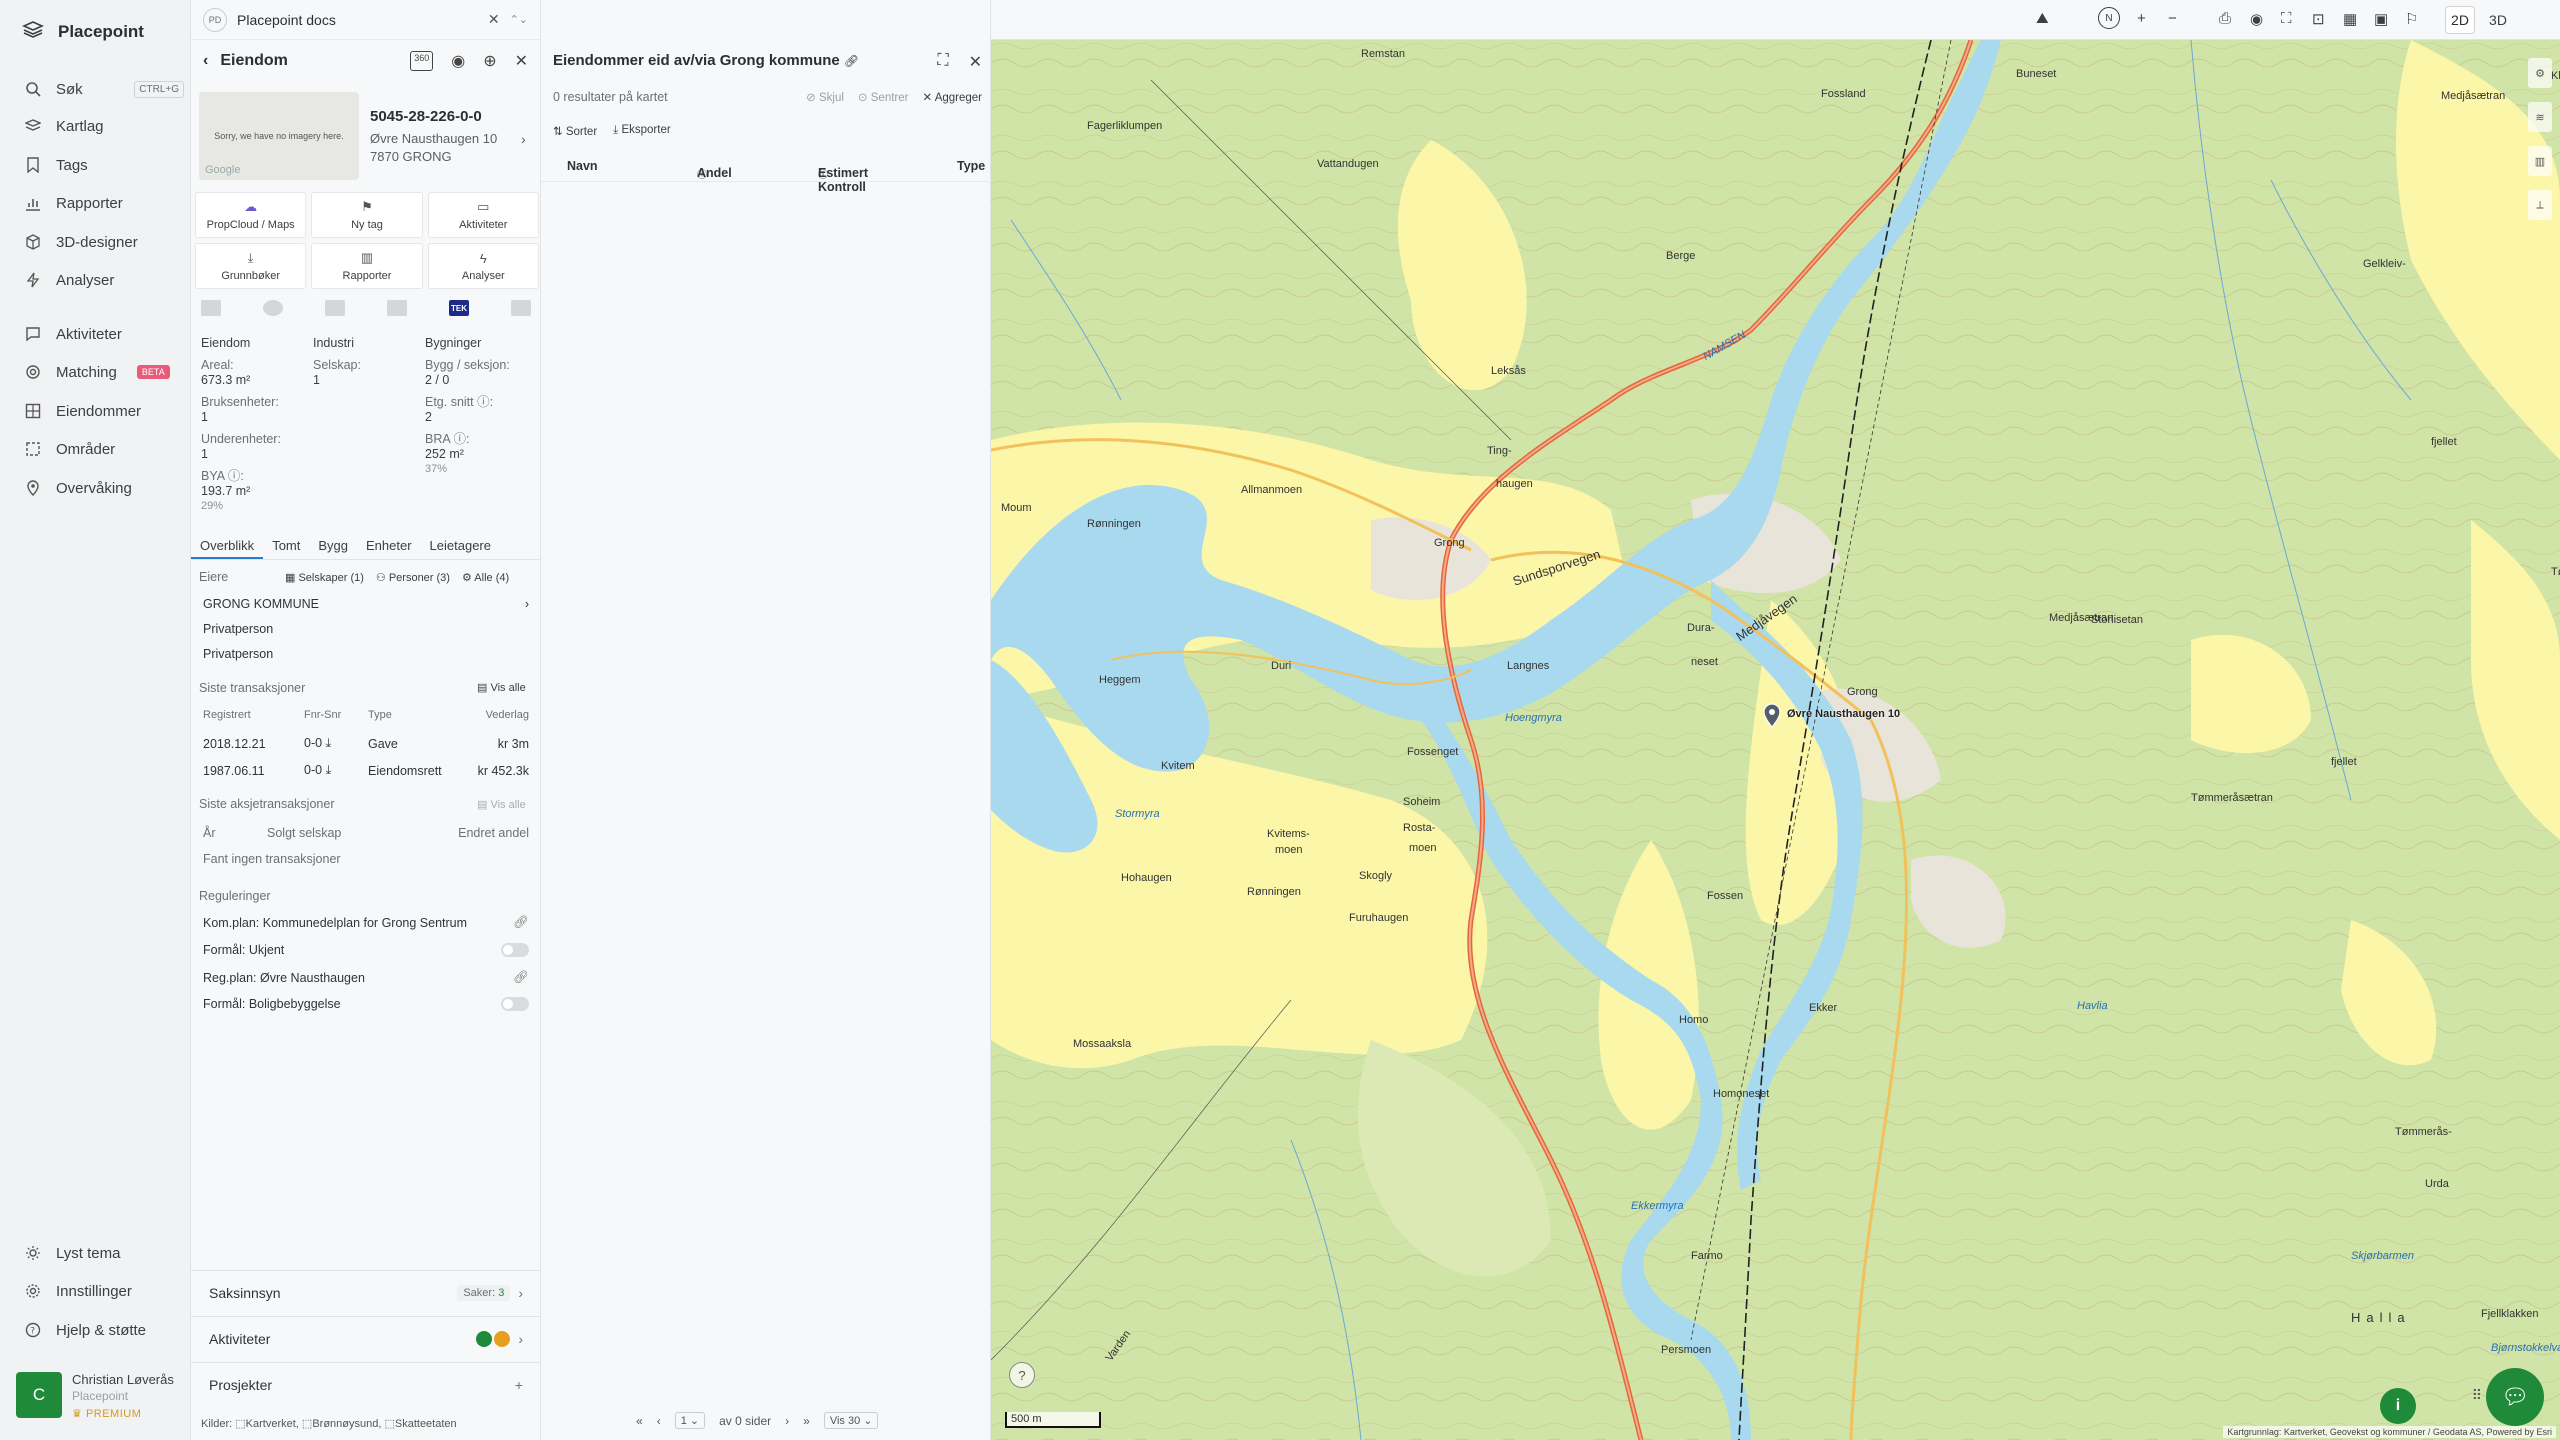 This screenshot has width=2560, height=1440. I want to click on source-link: ⬚Brønnøysund,, so click(342, 1424).